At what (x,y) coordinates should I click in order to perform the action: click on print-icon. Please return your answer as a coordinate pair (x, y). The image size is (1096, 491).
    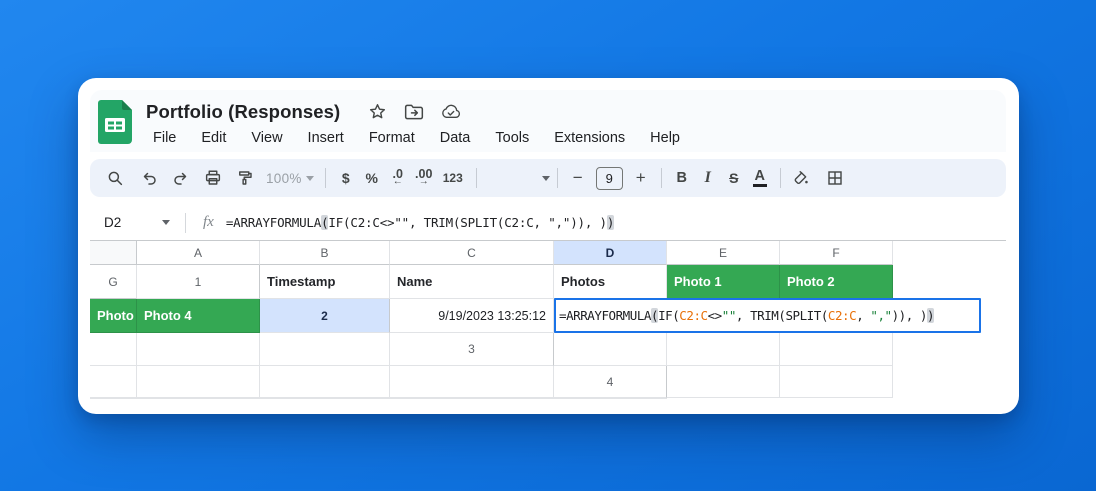
    Looking at the image, I should click on (213, 178).